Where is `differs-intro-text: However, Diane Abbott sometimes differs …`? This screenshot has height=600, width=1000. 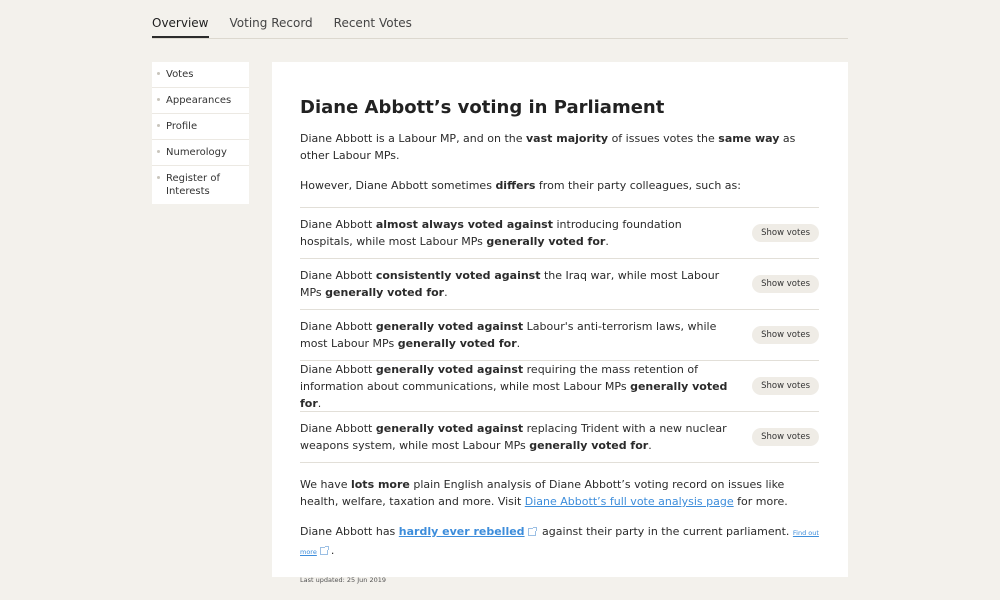 differs-intro-text: However, Diane Abbott sometimes differs … is located at coordinates (559, 185).